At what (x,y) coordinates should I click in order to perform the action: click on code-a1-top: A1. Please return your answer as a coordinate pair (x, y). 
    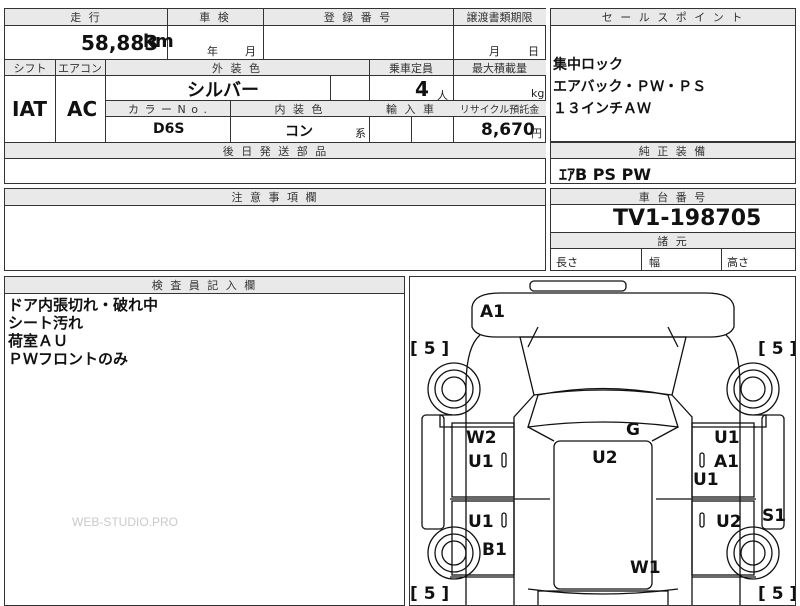
    Looking at the image, I should click on (492, 312).